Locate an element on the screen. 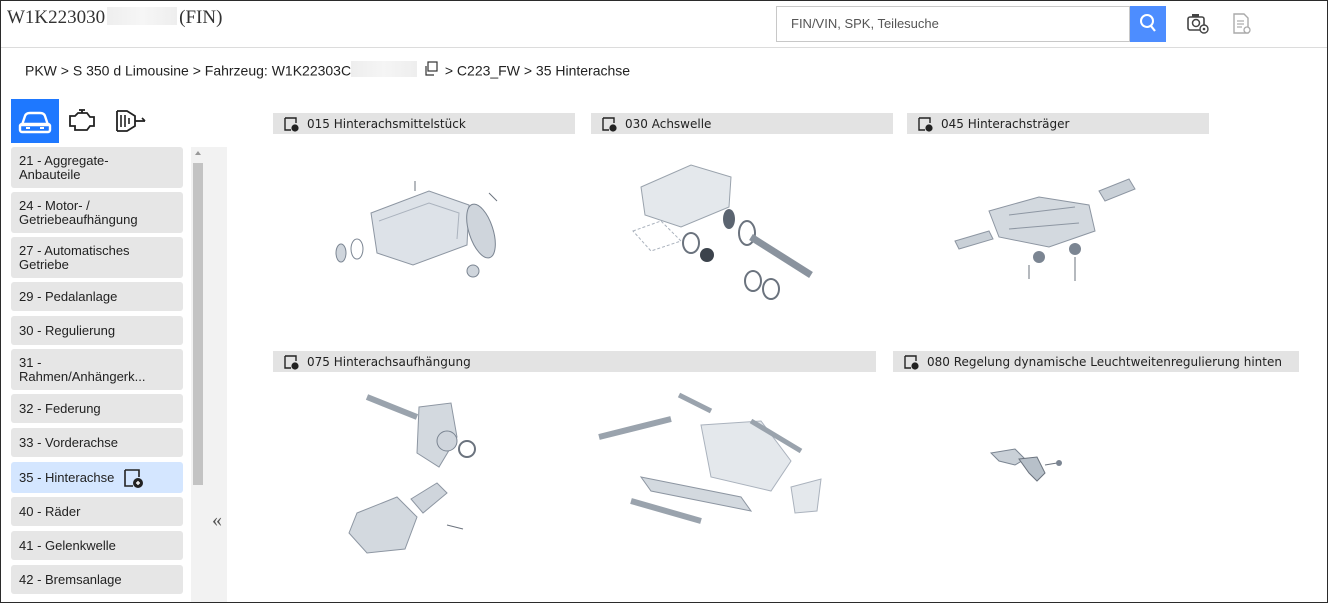 Image resolution: width=1328 pixels, height=603 pixels. tab-vehicle is located at coordinates (35, 121).